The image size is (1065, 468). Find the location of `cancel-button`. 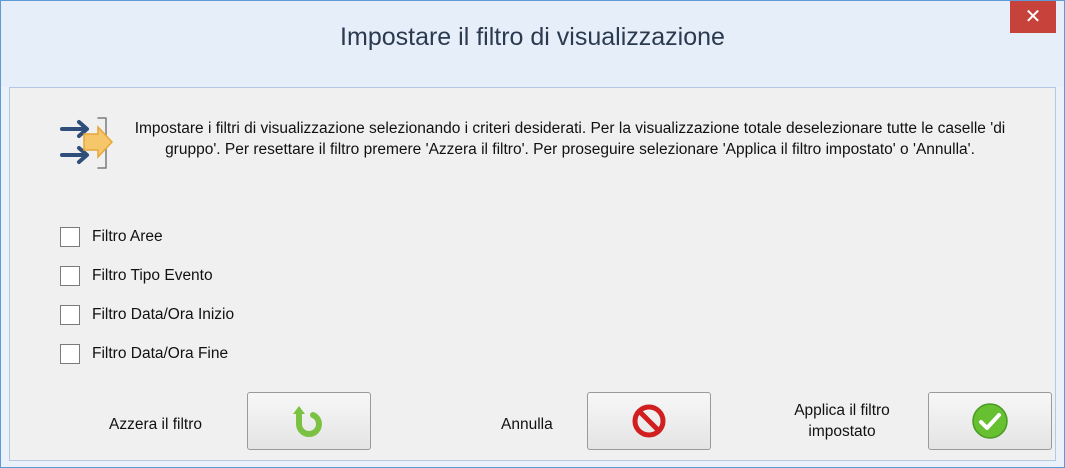

cancel-button is located at coordinates (649, 421).